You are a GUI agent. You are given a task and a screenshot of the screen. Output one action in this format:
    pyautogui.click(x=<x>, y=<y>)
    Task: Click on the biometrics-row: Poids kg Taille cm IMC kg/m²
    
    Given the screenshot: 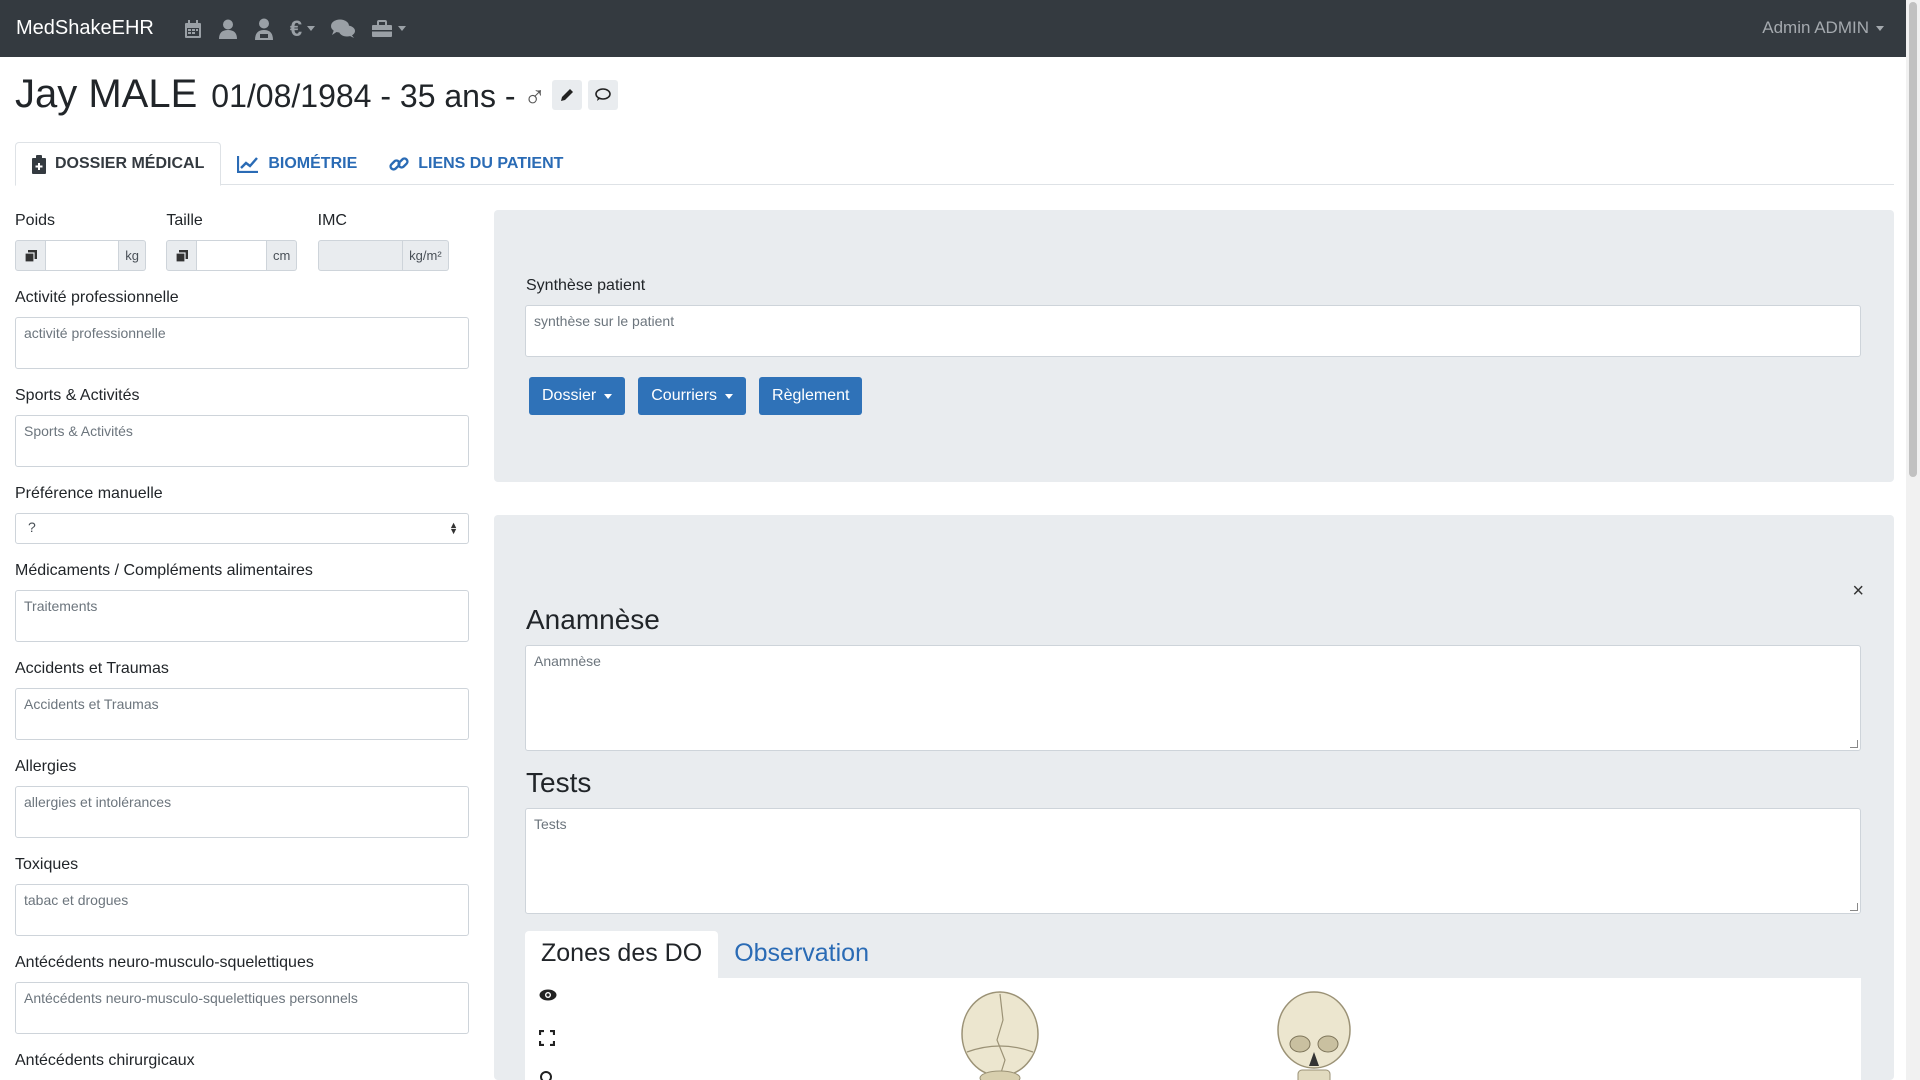 What is the action you would take?
    pyautogui.click(x=242, y=240)
    